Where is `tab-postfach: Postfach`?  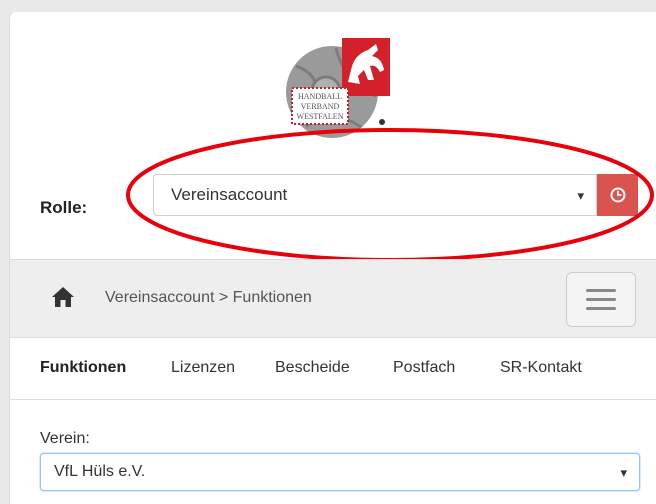 tab-postfach: Postfach is located at coordinates (424, 368).